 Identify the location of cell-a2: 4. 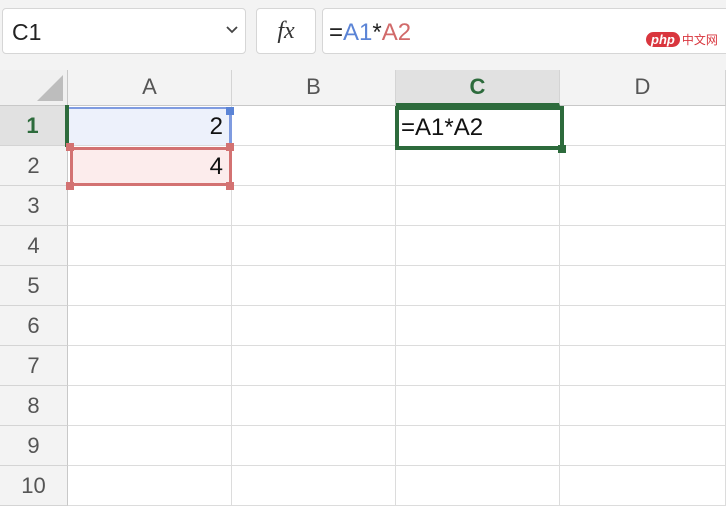
(151, 166).